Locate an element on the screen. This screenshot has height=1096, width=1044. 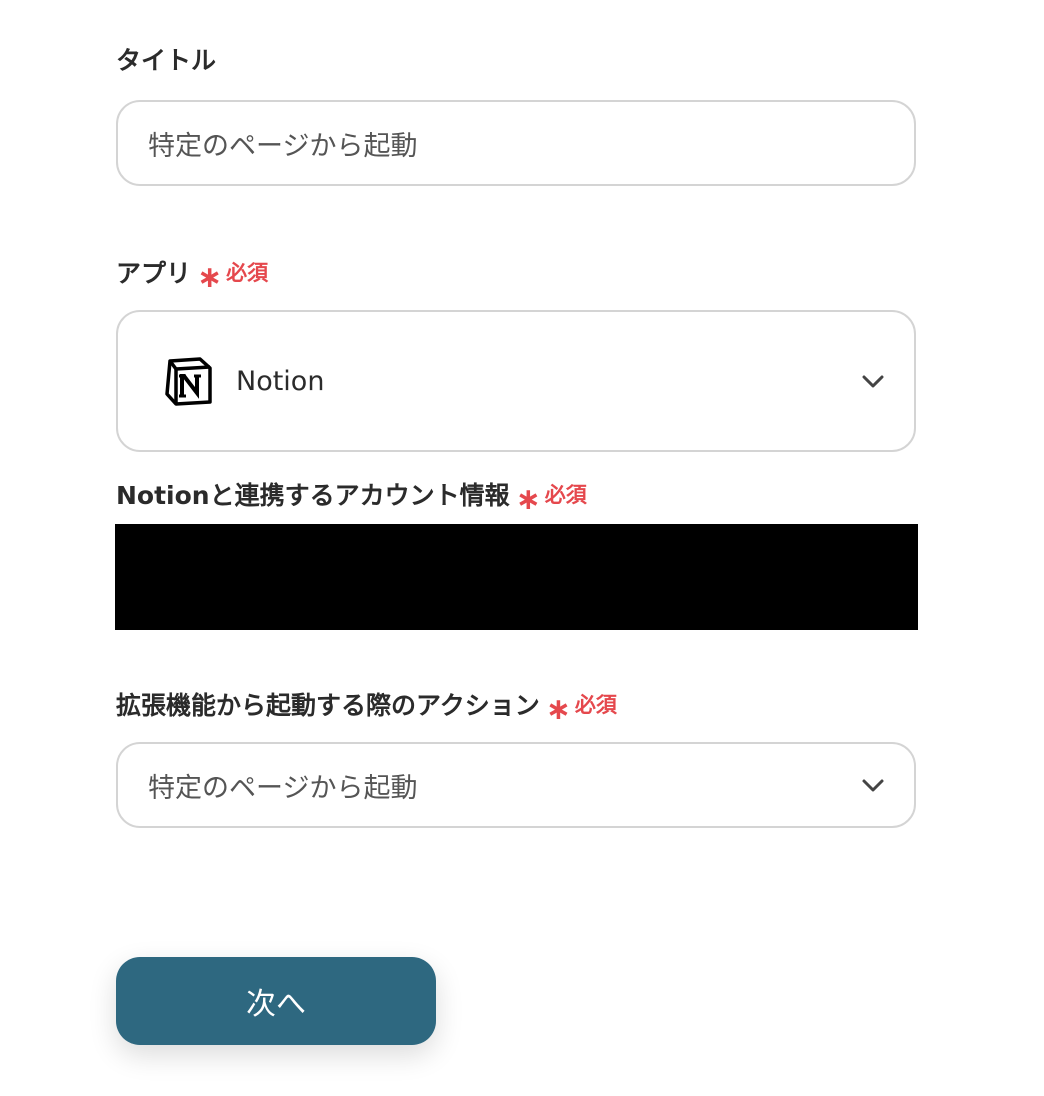
notion-logo-icon is located at coordinates (189, 381).